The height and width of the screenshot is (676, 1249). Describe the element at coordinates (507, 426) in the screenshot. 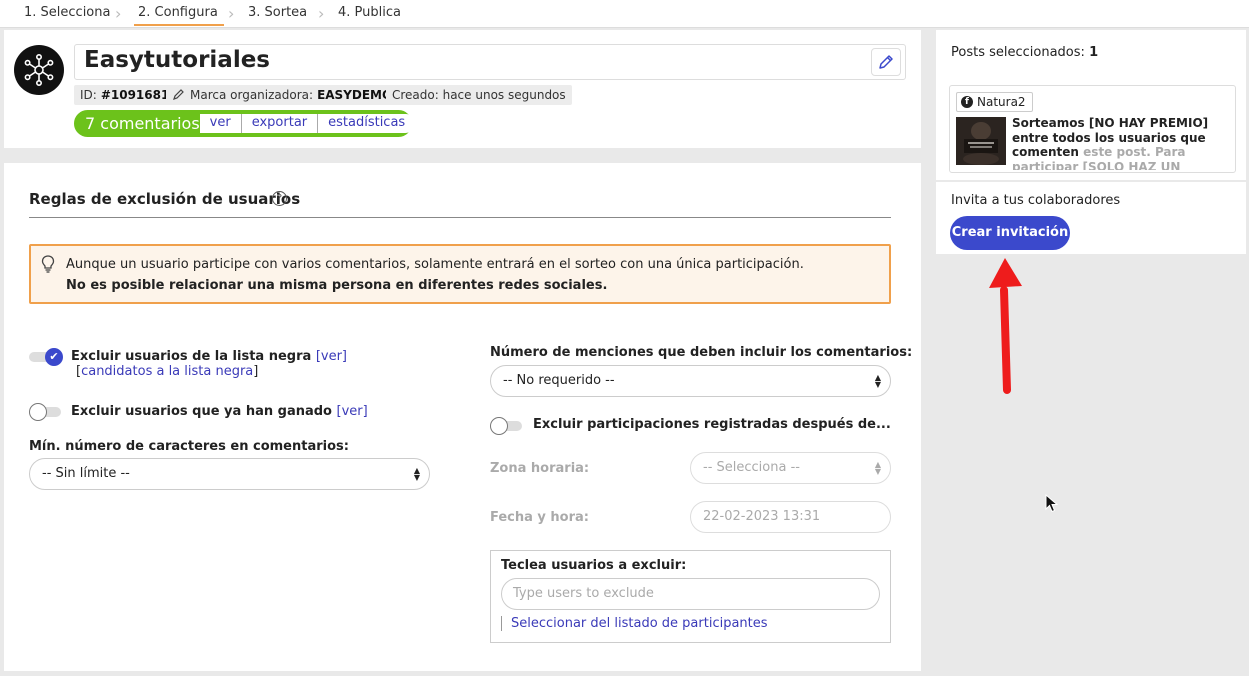

I see `after-date-toggle` at that location.